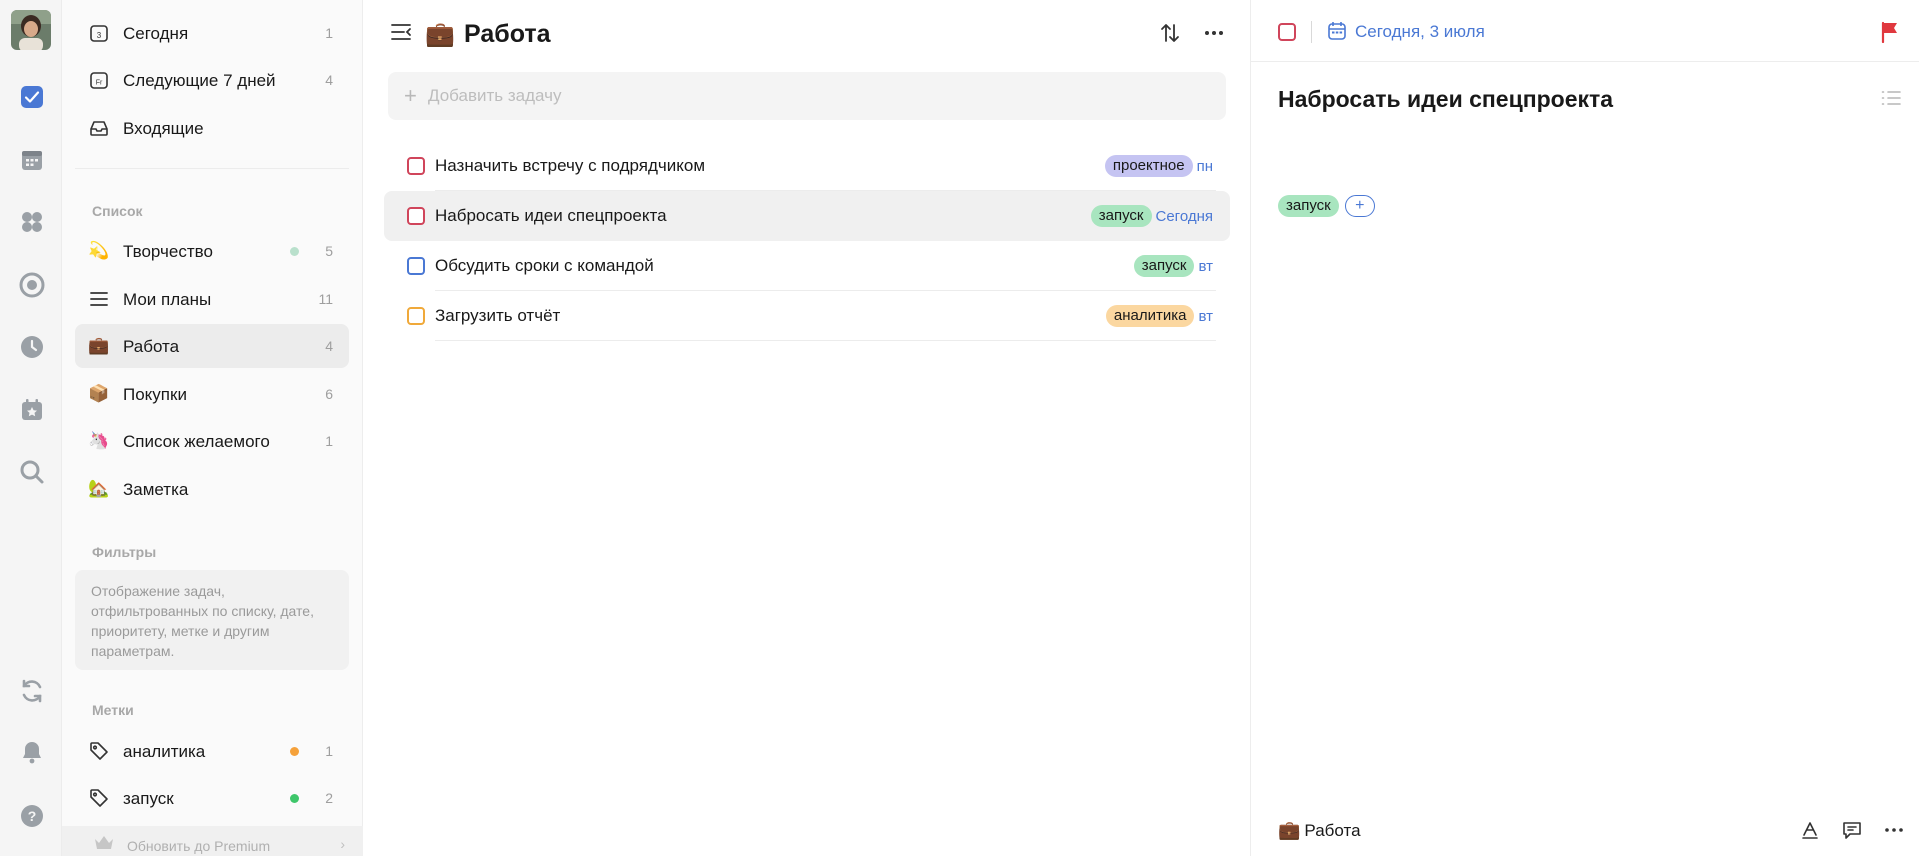 Image resolution: width=1919 pixels, height=856 pixels. What do you see at coordinates (155, 394) in the screenshot?
I see `sidebar-item-label: Покупки` at bounding box center [155, 394].